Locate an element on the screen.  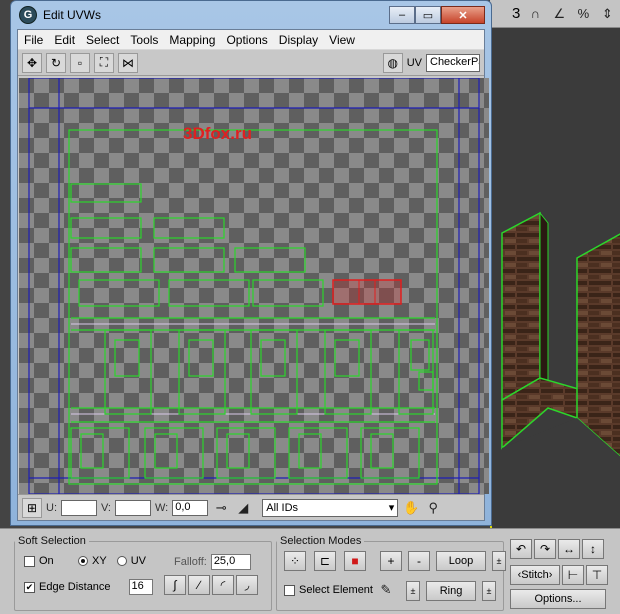
paint-brush-icon: ✎ is located at coordinates (386, 590).